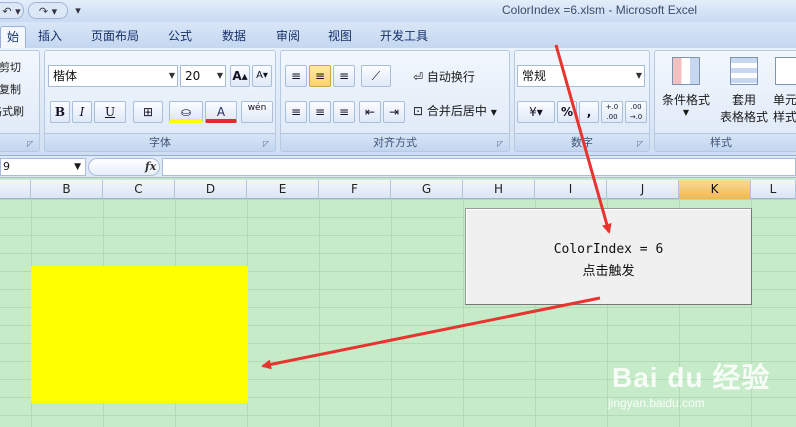  I want to click on wrap-text-button: ⏎ 自动换行, so click(444, 77).